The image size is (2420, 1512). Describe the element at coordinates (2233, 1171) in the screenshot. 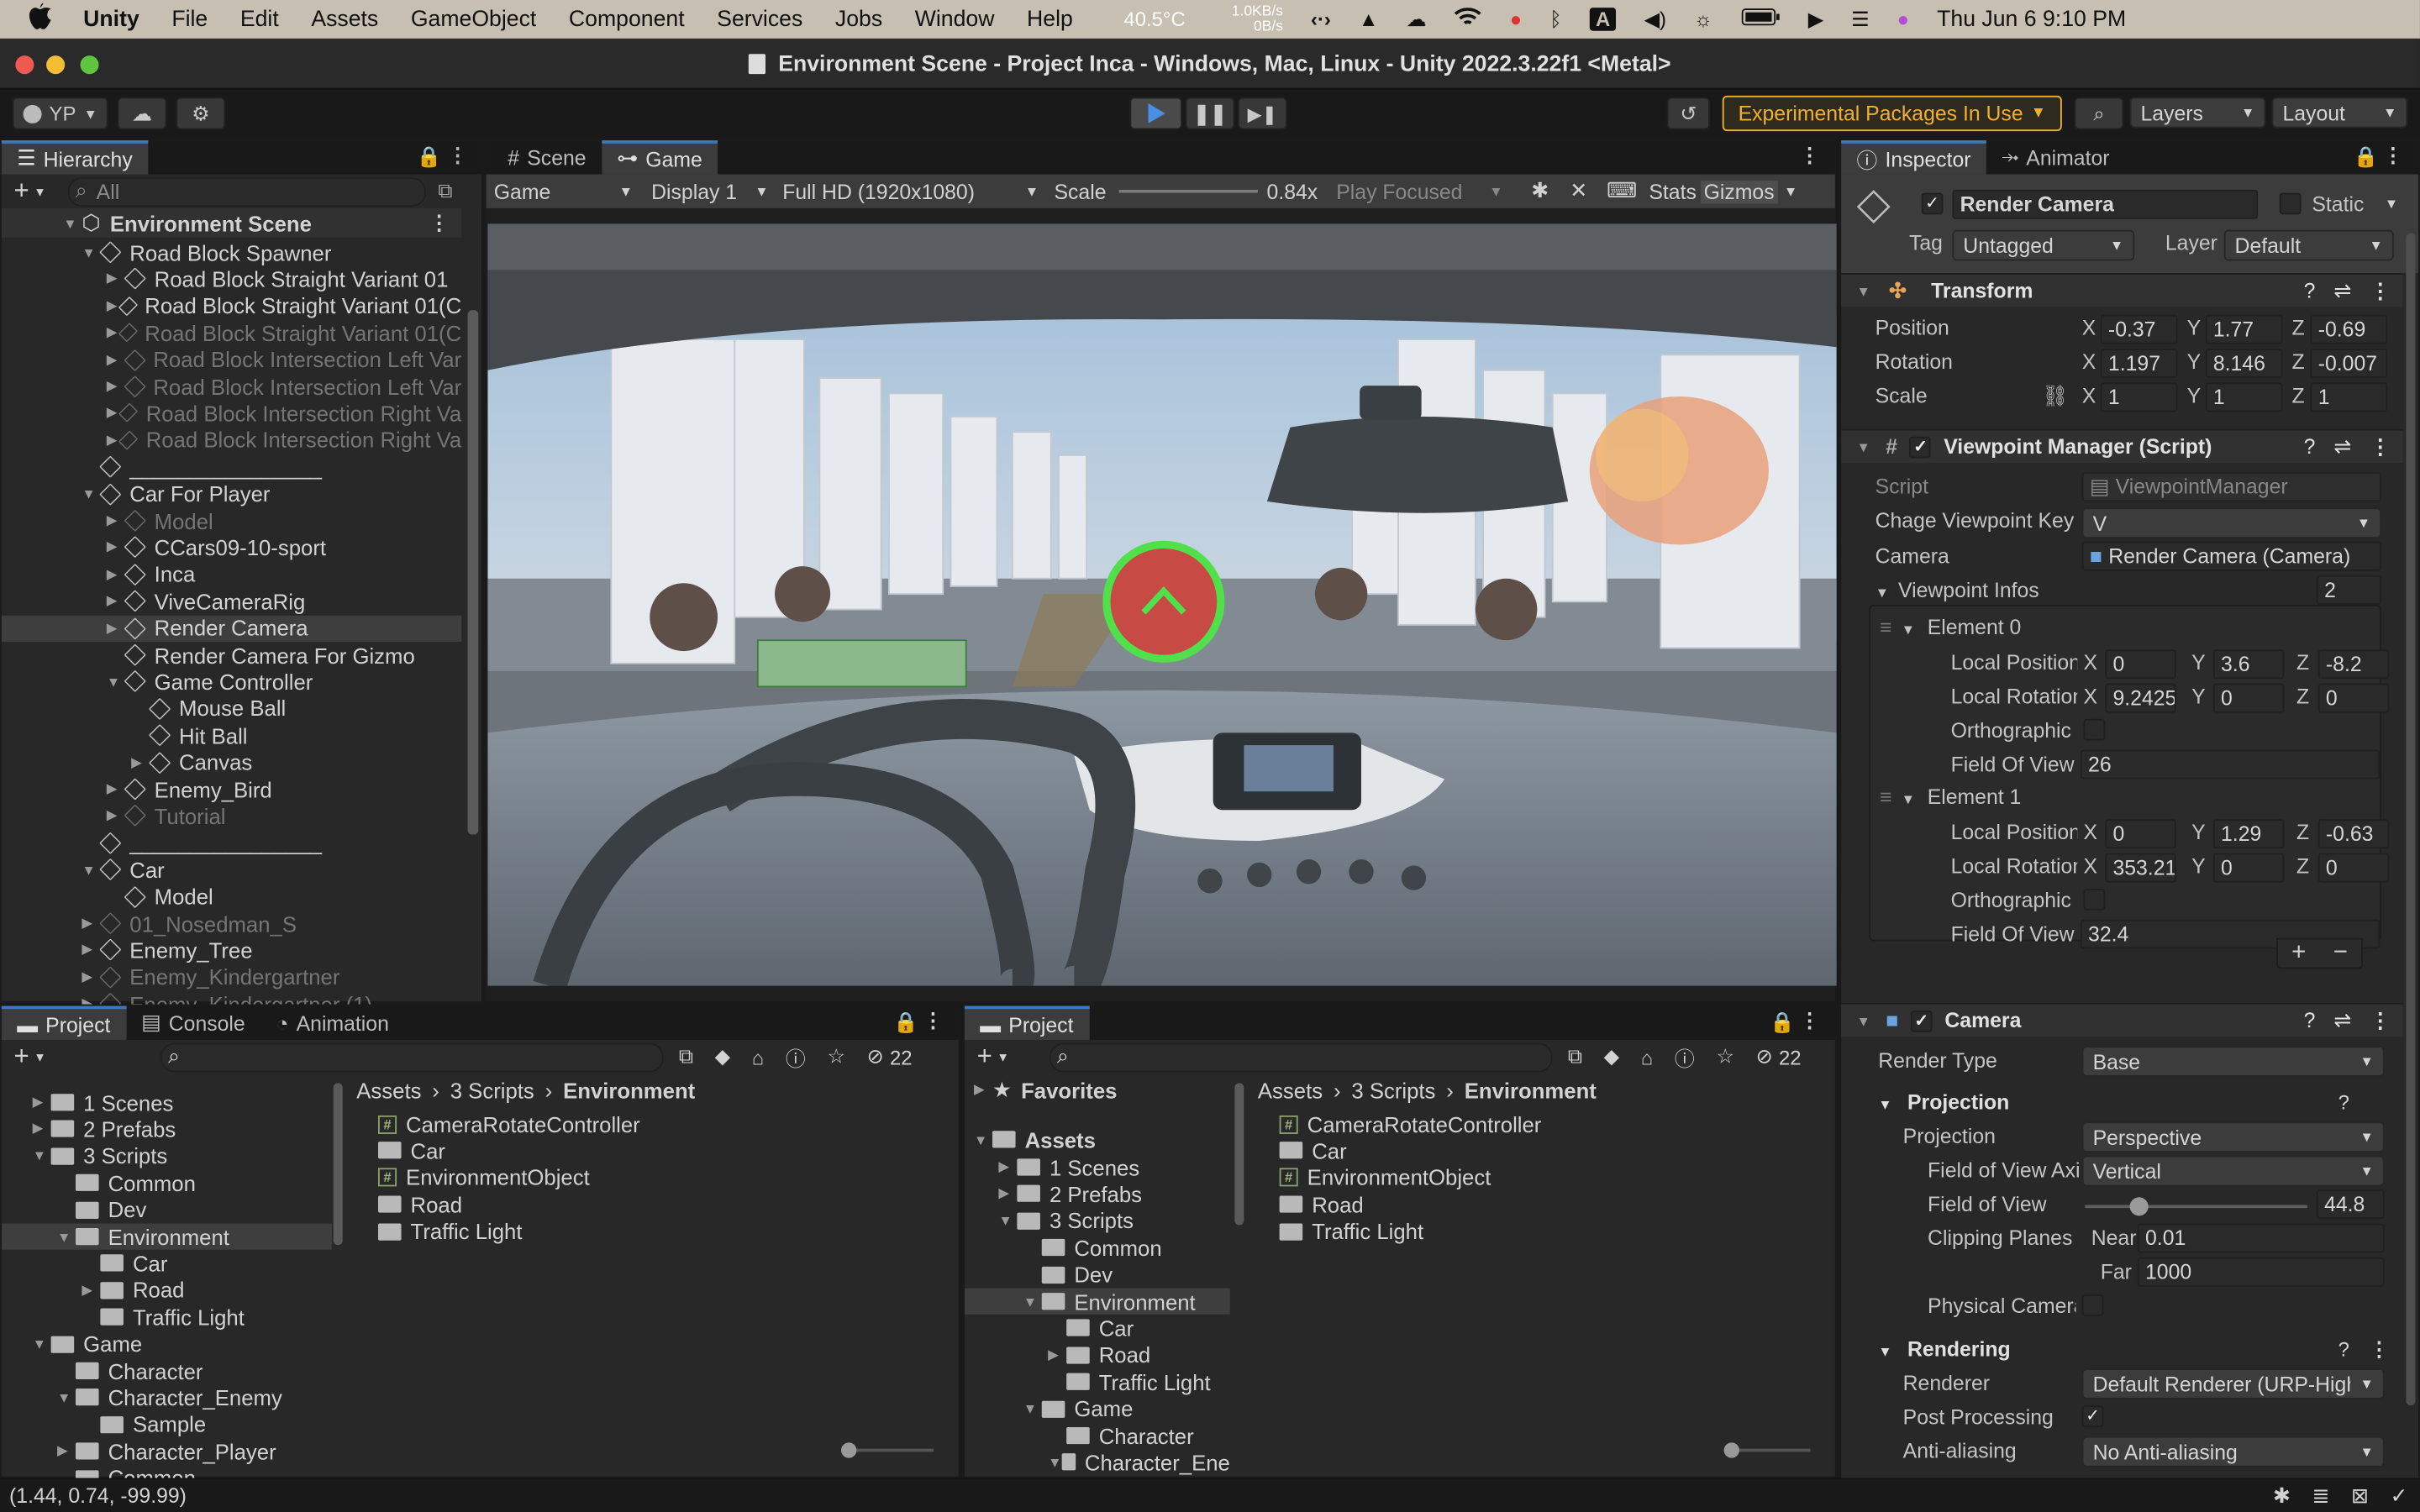

I see `fov-axis-dropdown: Vertical ▼` at that location.